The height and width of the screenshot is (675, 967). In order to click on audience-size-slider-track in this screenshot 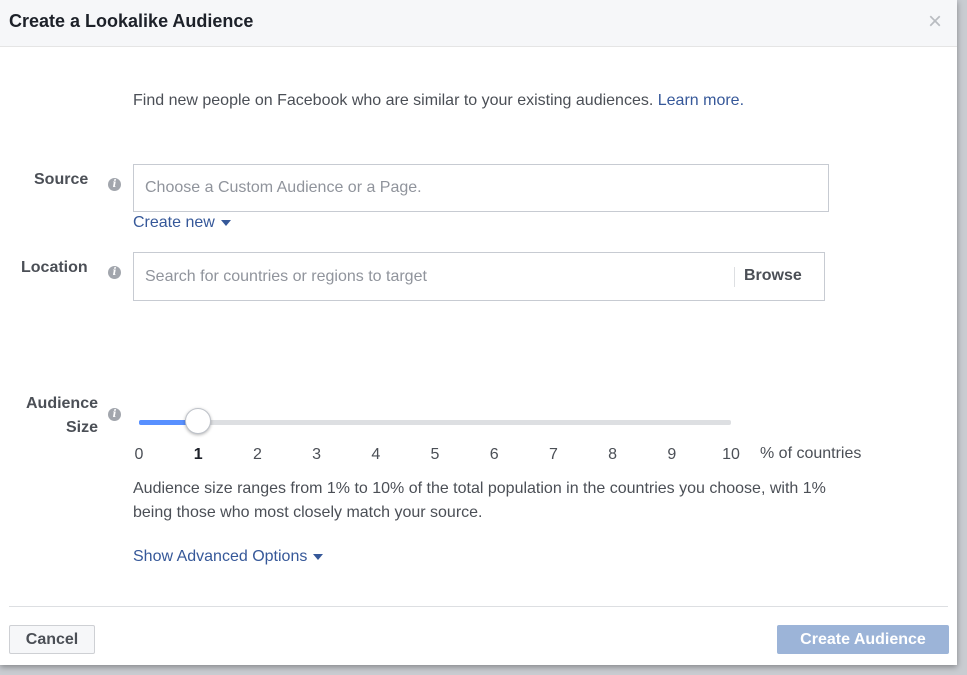, I will do `click(435, 422)`.